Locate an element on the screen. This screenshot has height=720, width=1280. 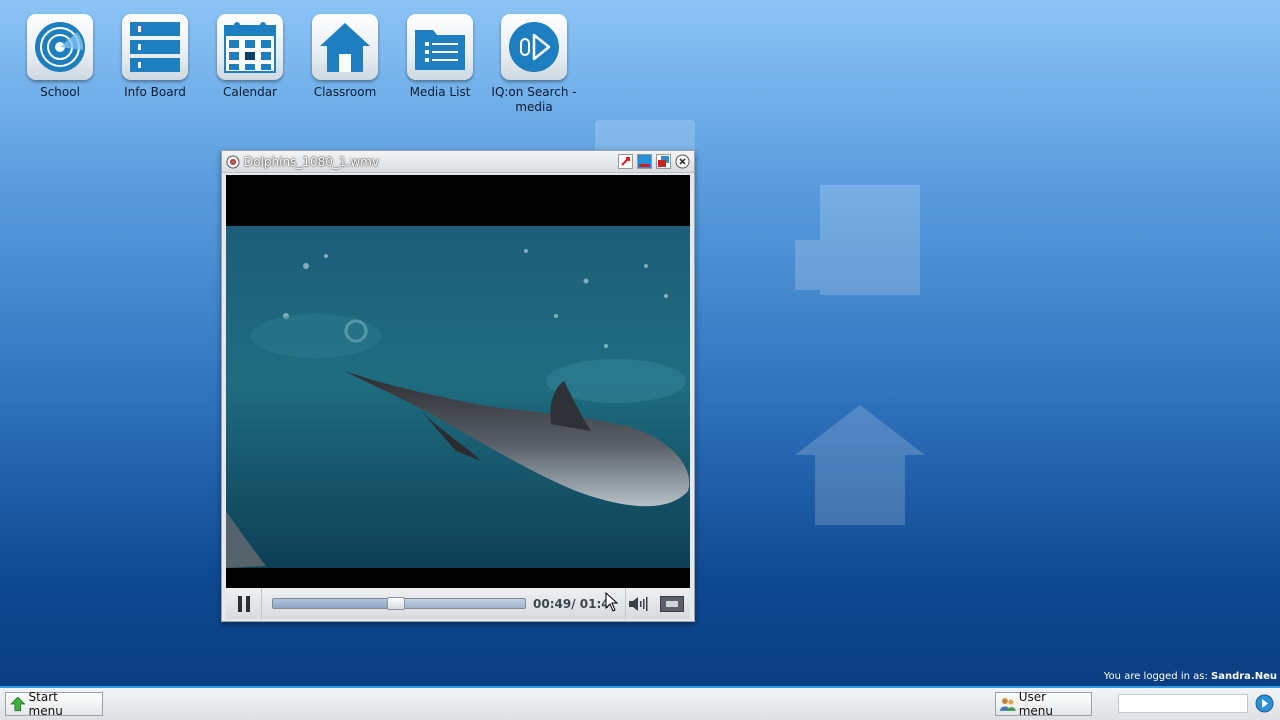
background-house-art is located at coordinates (860, 465).